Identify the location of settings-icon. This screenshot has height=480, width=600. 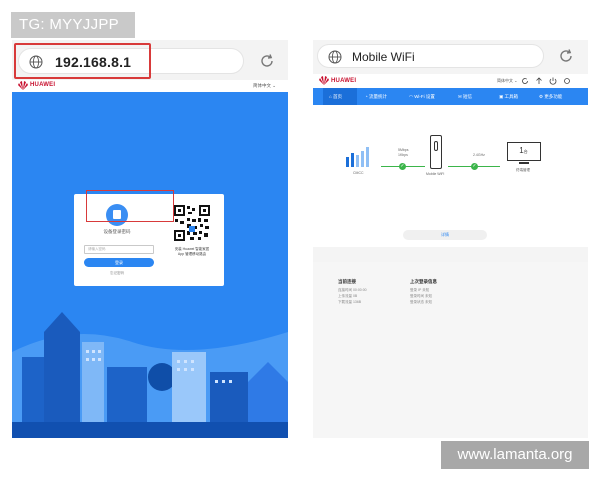
(567, 81).